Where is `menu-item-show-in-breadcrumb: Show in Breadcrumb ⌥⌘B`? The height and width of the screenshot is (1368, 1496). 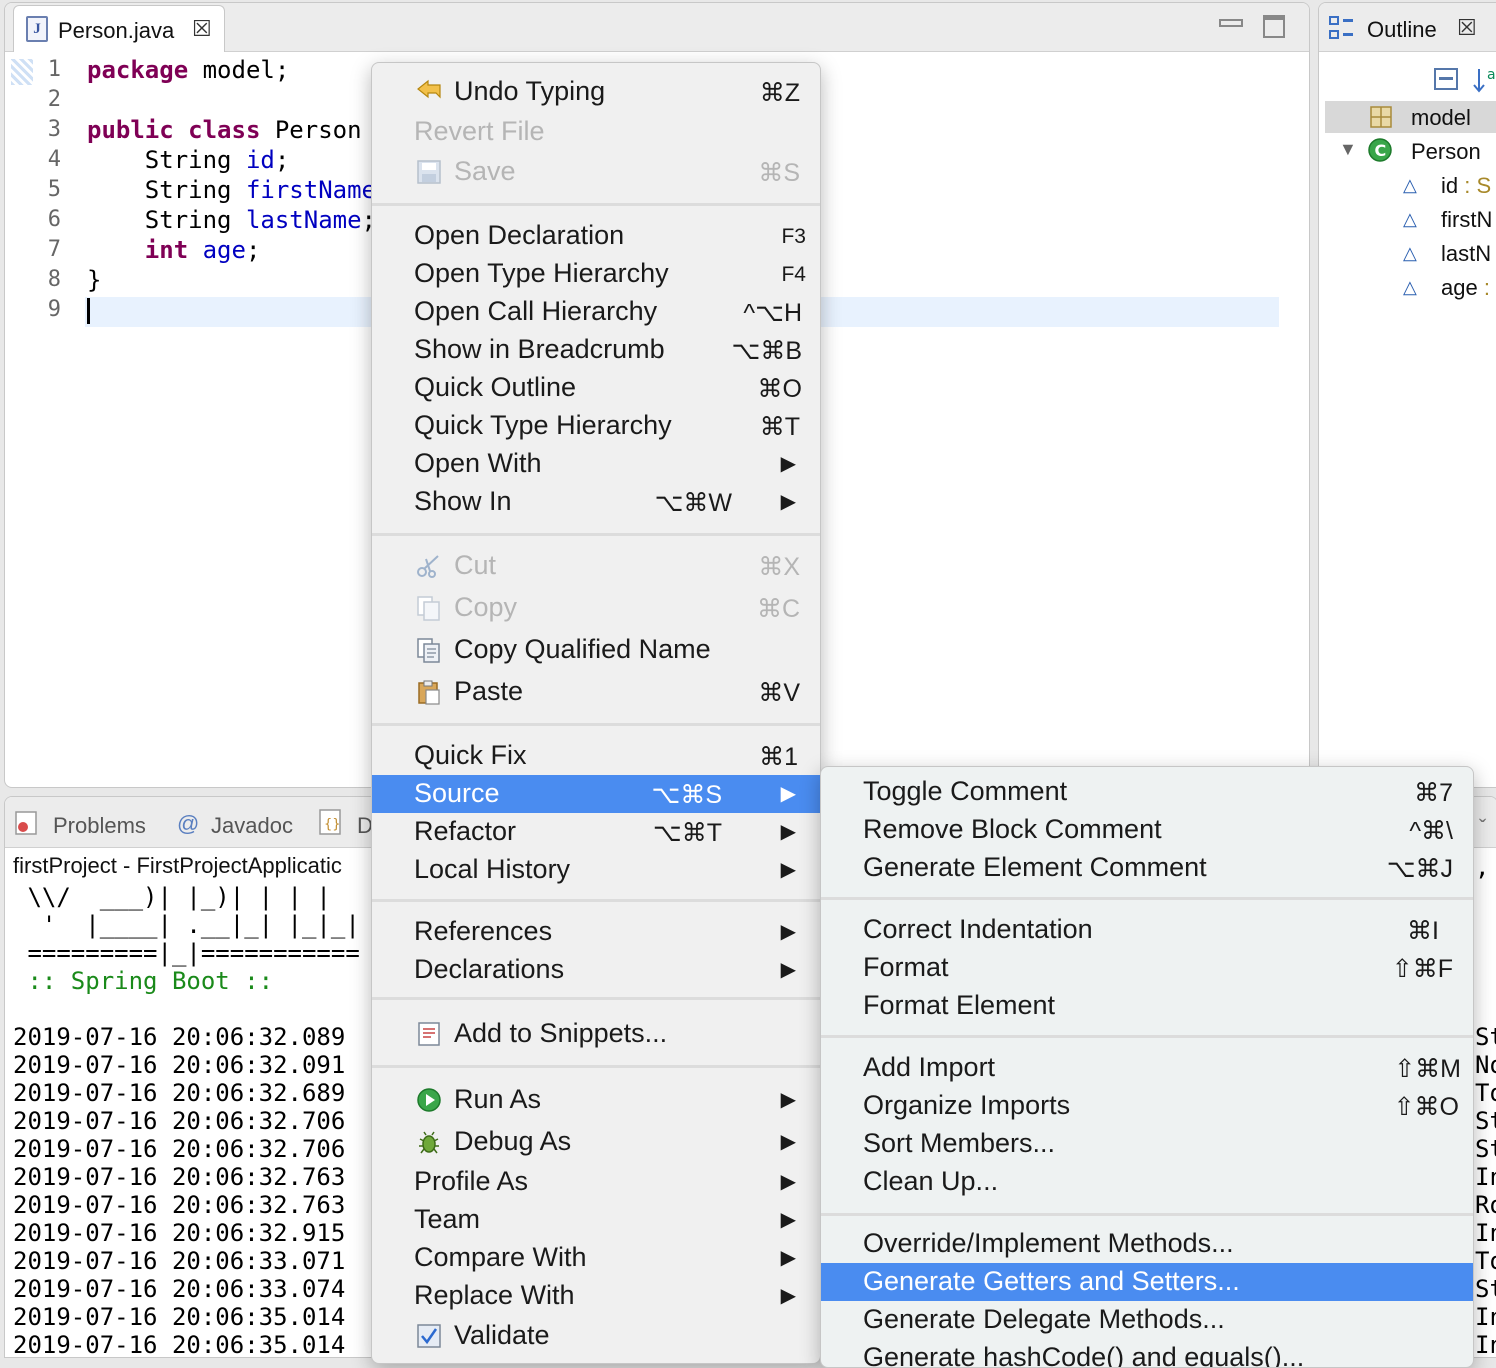 menu-item-show-in-breadcrumb: Show in Breadcrumb ⌥⌘B is located at coordinates (596, 350).